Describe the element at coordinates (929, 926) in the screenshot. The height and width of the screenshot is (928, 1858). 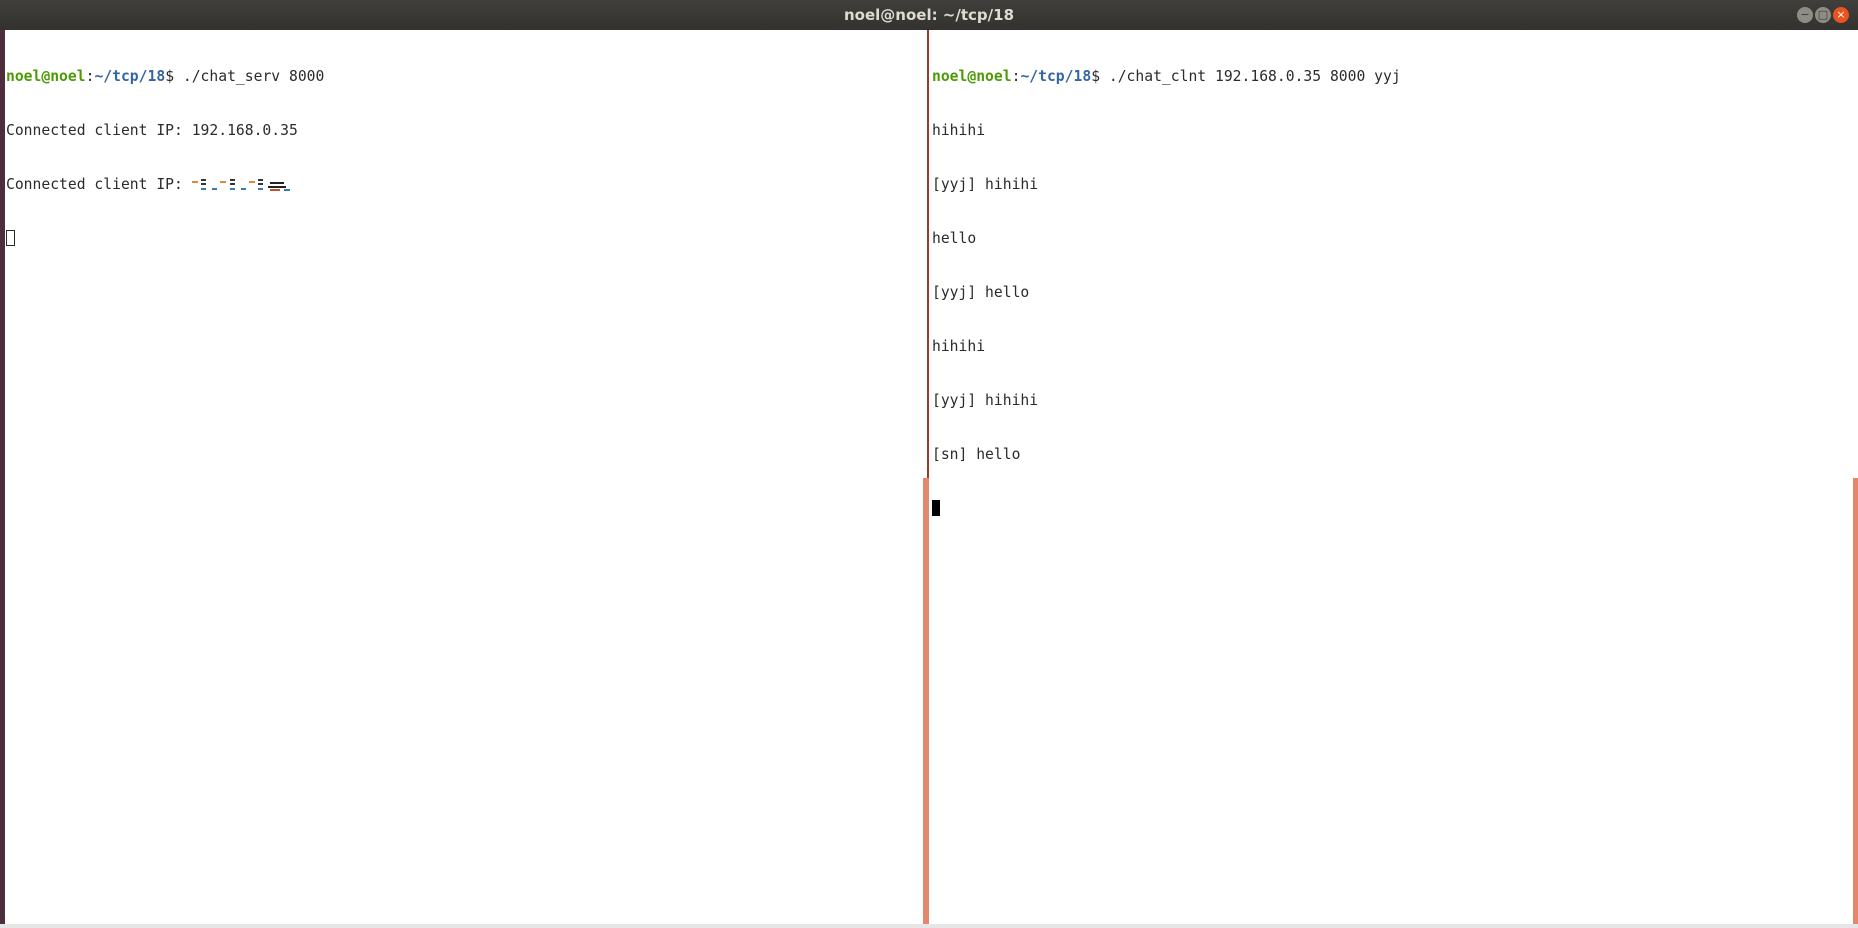
I see `window-bottom-edge` at that location.